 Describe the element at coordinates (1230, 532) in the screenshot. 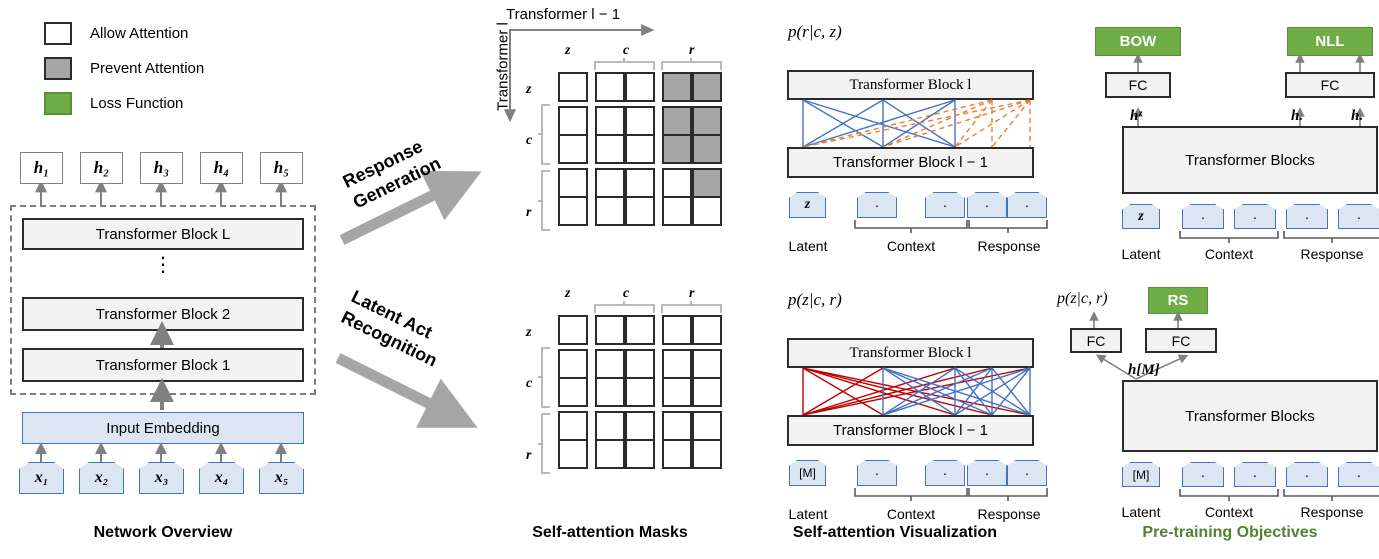

I see `caption-pretraining-objectives: Pre-training Objectives` at that location.